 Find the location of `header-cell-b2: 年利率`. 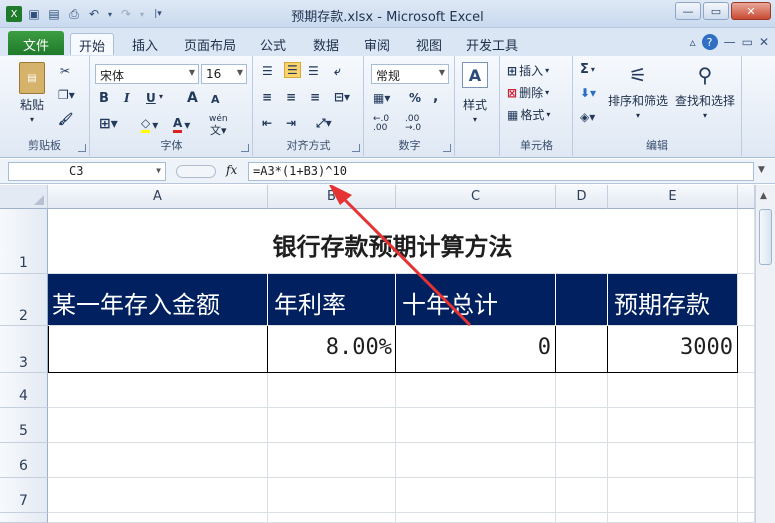

header-cell-b2: 年利率 is located at coordinates (332, 300).